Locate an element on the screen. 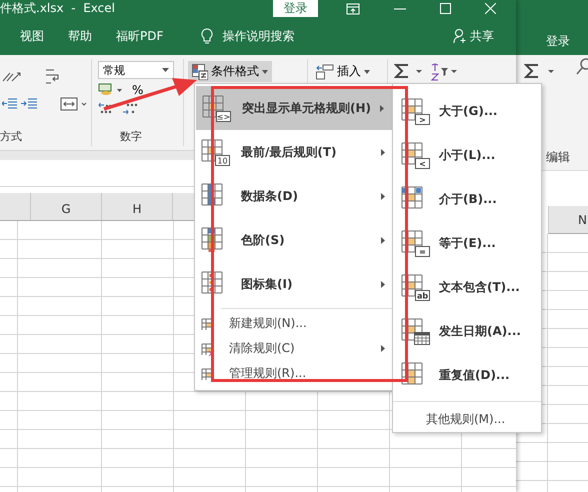  menu-item-label: 突出显示单元格规则(H) is located at coordinates (307, 108).